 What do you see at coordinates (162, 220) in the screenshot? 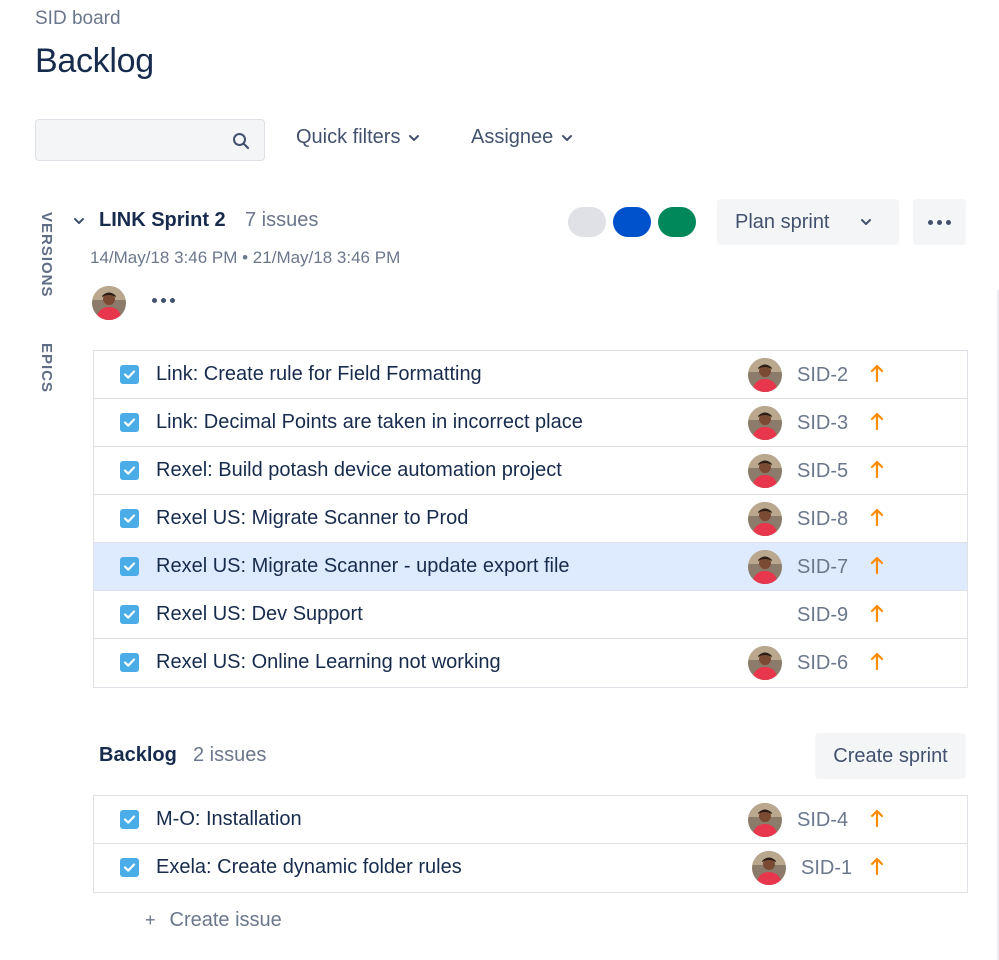
I see `sprint-name: LINK Sprint 2` at bounding box center [162, 220].